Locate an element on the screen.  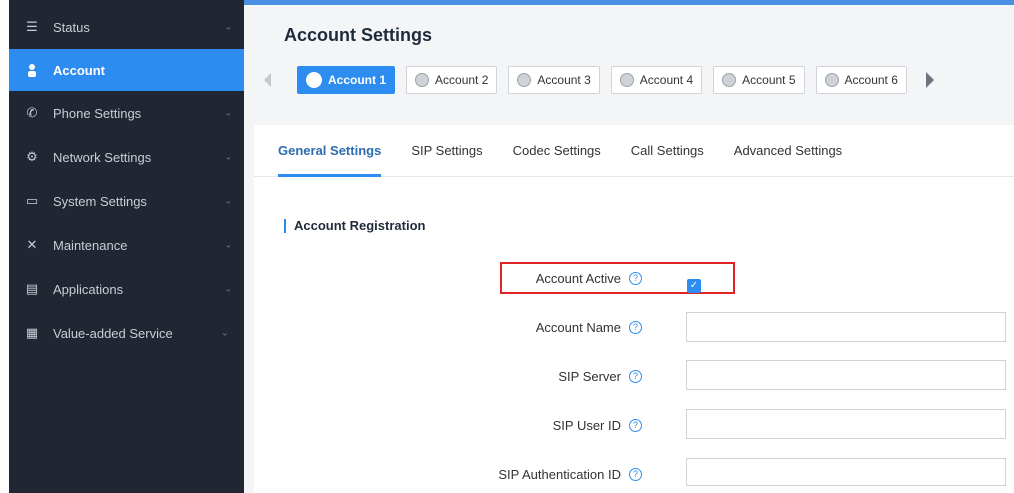
account-1-button: Account 1 is located at coordinates (346, 80).